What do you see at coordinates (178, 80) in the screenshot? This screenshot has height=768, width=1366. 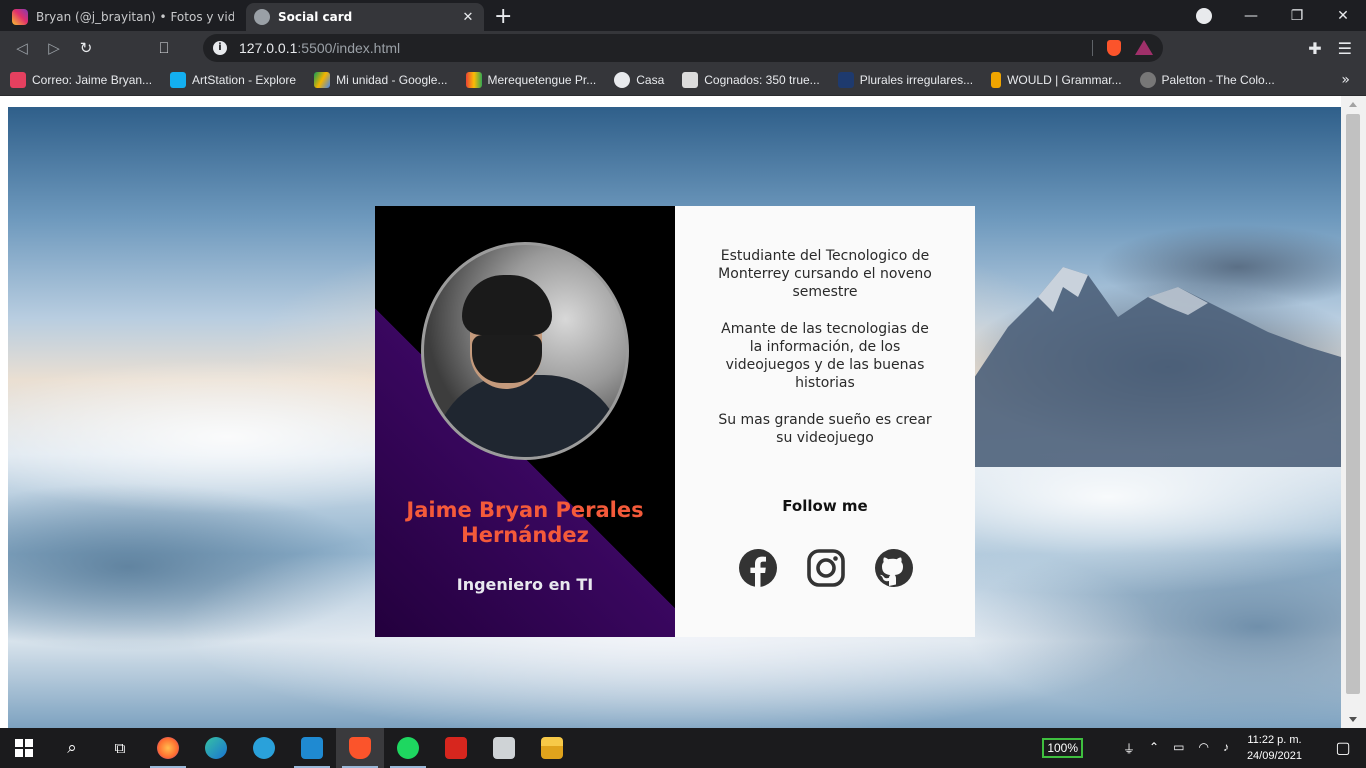 I see `artstation-icon` at bounding box center [178, 80].